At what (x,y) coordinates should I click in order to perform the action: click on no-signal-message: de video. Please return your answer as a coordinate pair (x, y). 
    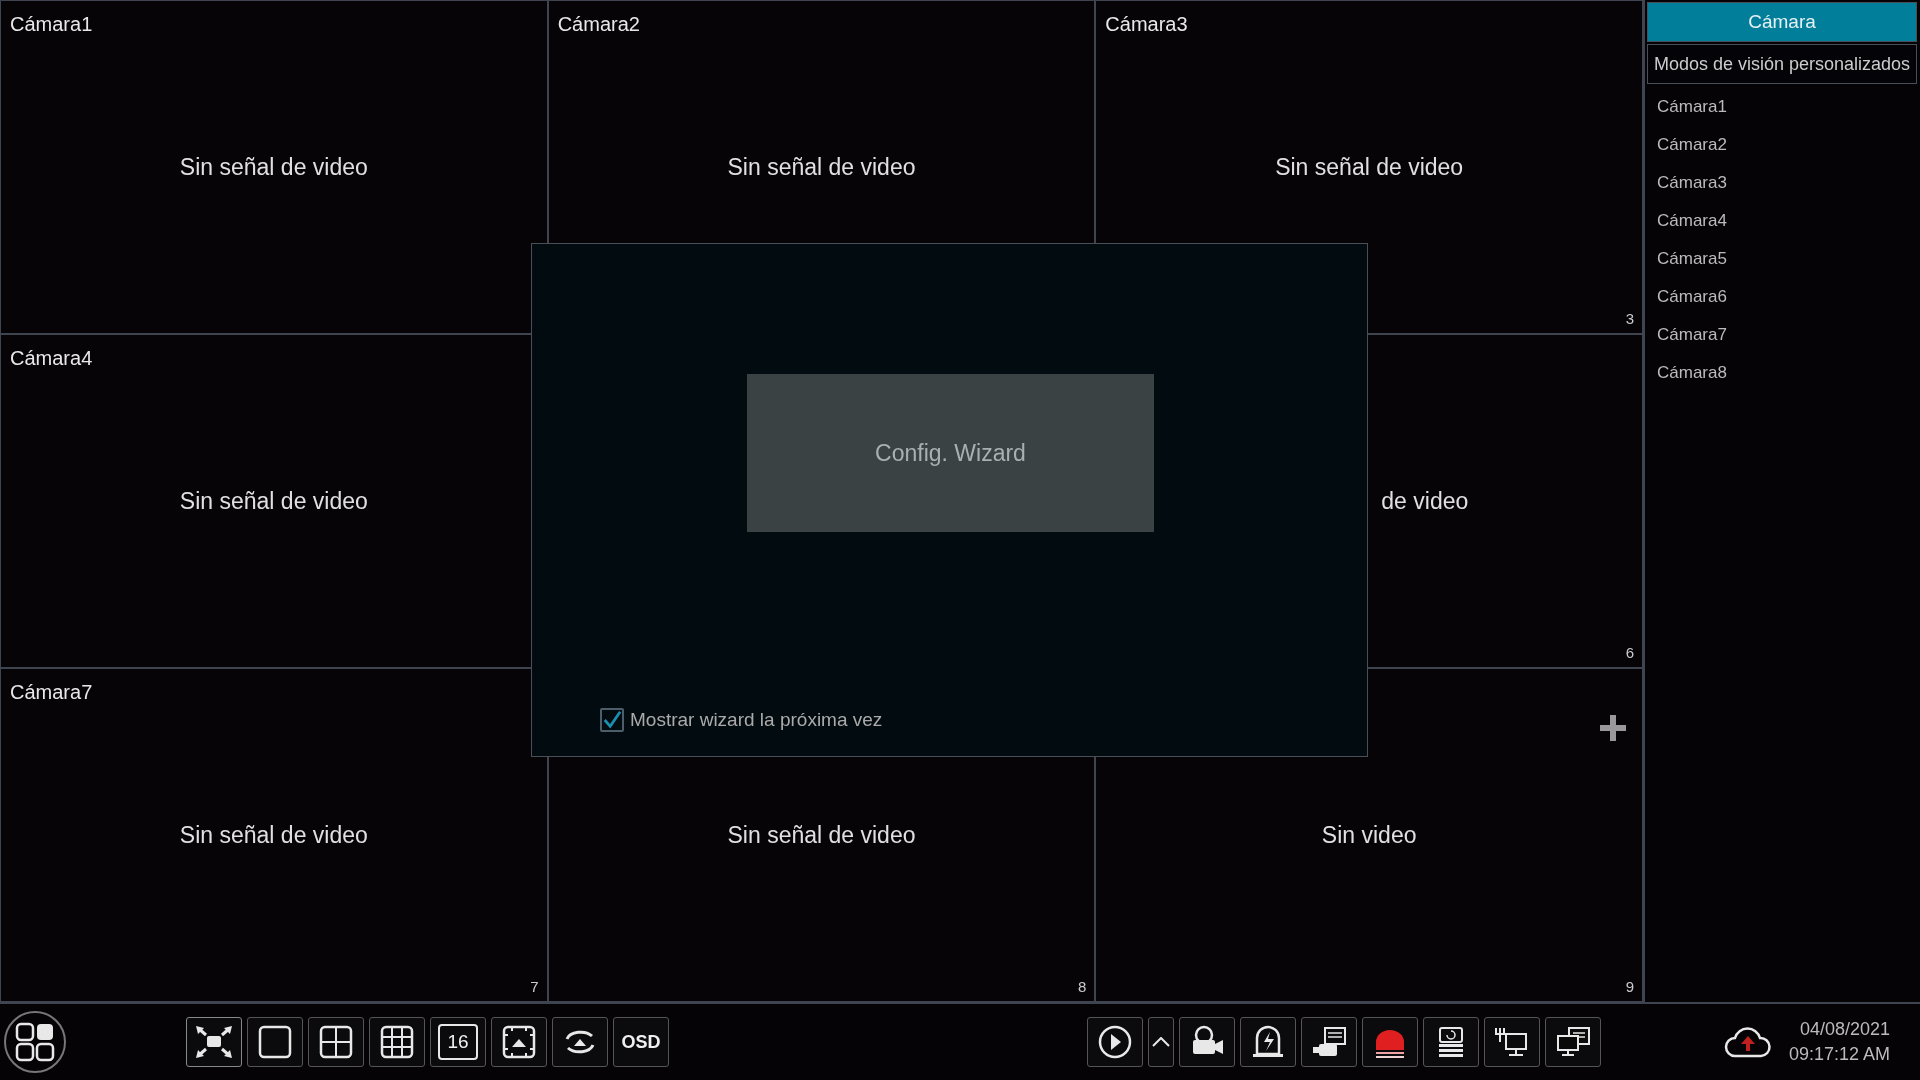
    Looking at the image, I should click on (1425, 501).